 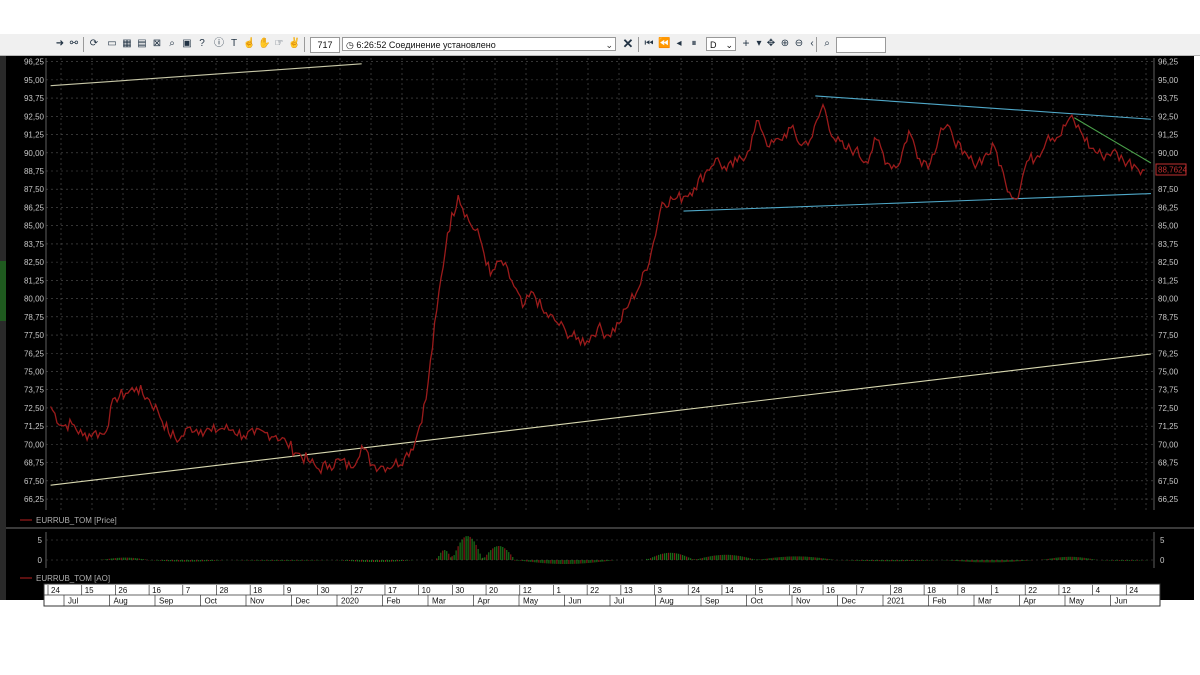 What do you see at coordinates (493, 590) in the screenshot?
I see `date-tick-label: 20` at bounding box center [493, 590].